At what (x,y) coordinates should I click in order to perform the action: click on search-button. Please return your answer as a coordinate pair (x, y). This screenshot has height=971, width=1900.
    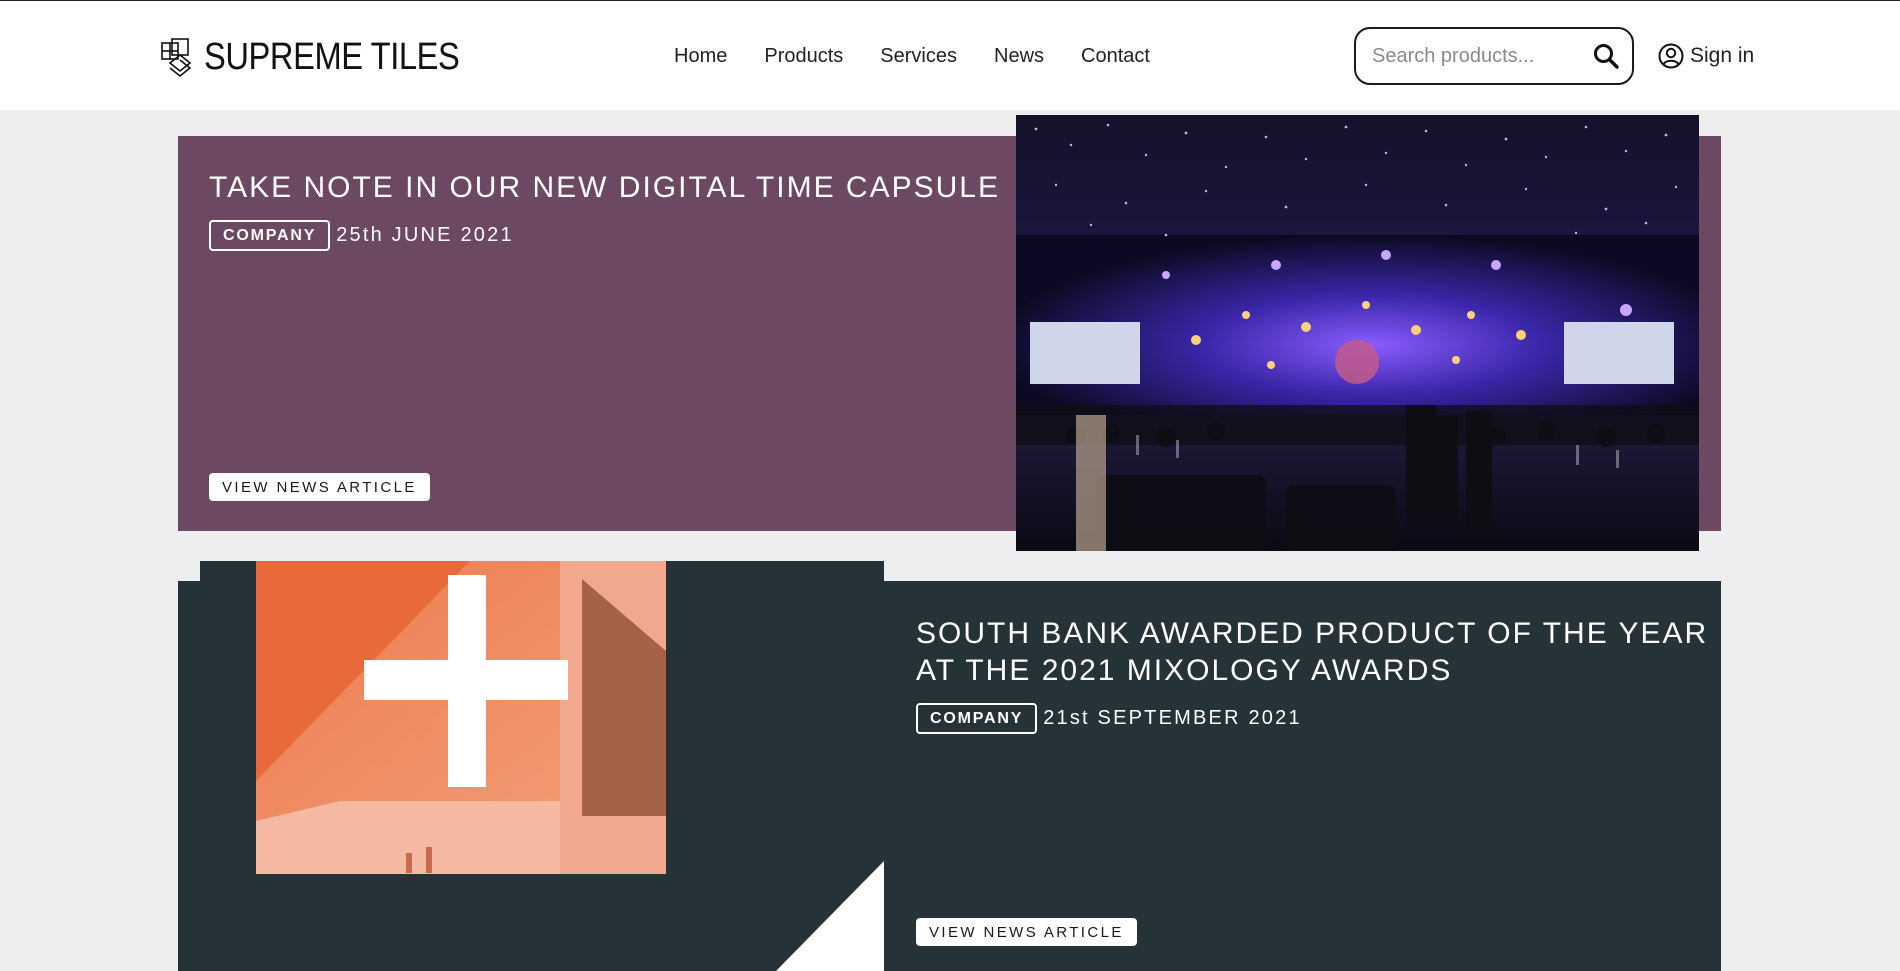
    Looking at the image, I should click on (1606, 56).